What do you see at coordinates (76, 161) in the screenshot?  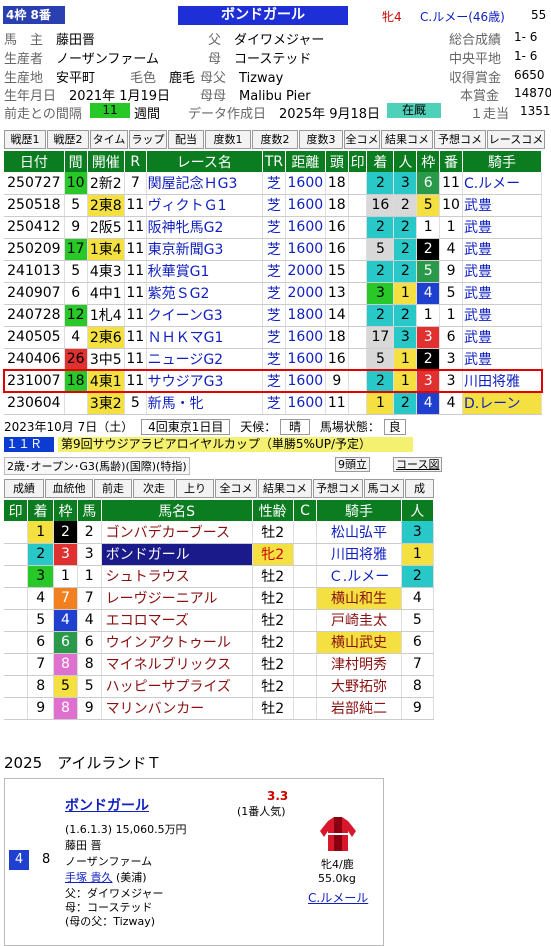 I see `col-gap: 間` at bounding box center [76, 161].